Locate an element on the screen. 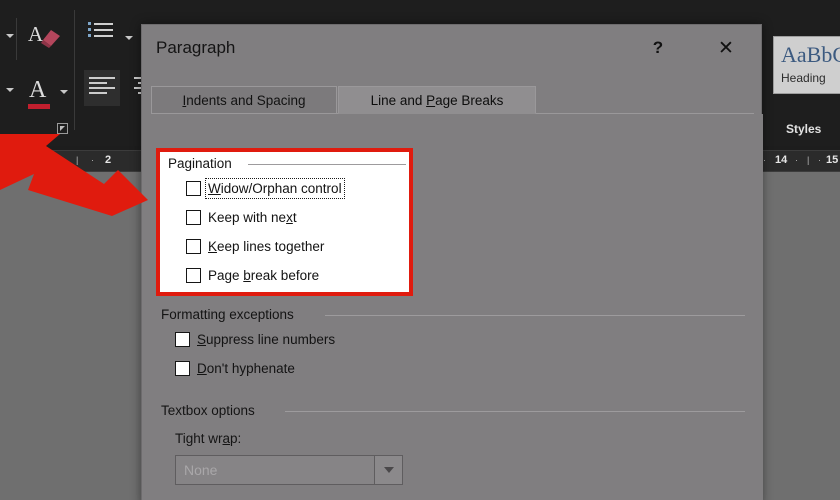  ribbon-group-divider is located at coordinates (74, 70).